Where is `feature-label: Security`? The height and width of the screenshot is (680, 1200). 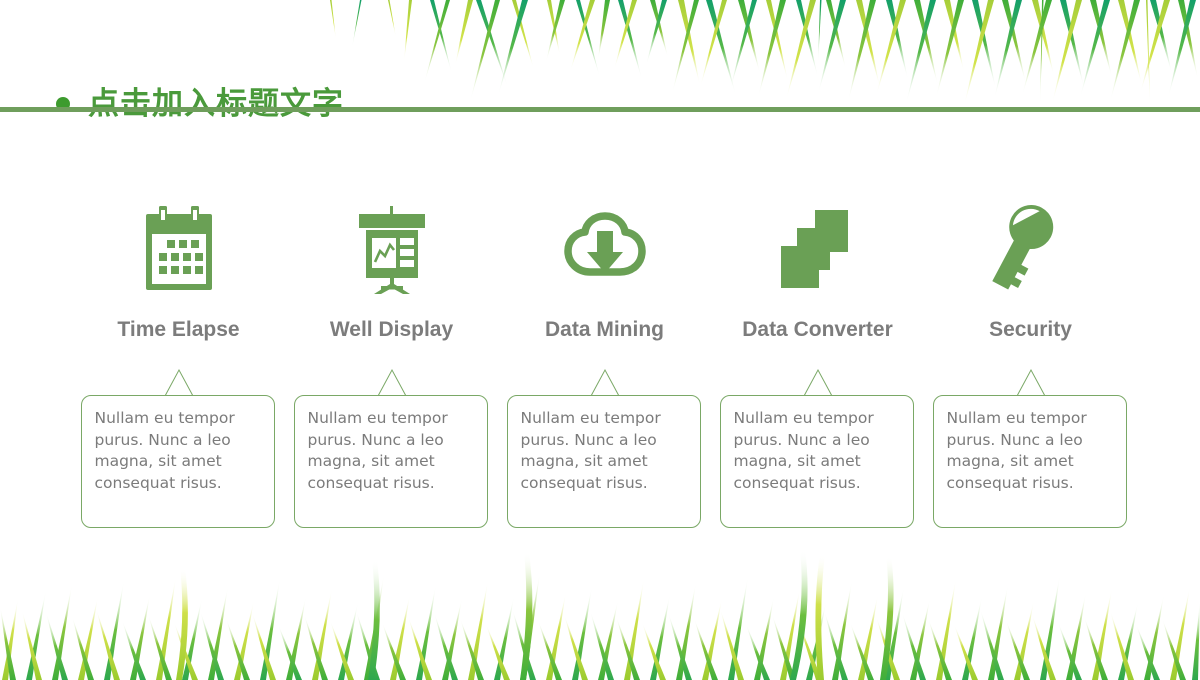 feature-label: Security is located at coordinates (1030, 329).